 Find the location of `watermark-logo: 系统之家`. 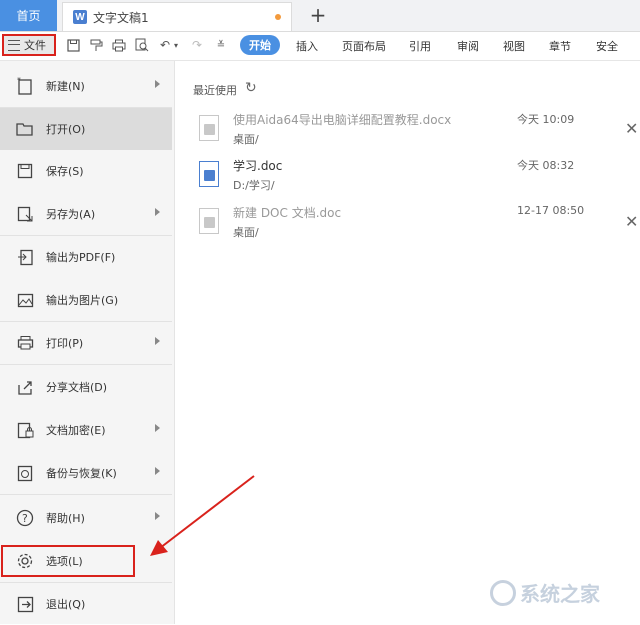

watermark-logo: 系统之家 is located at coordinates (545, 592).